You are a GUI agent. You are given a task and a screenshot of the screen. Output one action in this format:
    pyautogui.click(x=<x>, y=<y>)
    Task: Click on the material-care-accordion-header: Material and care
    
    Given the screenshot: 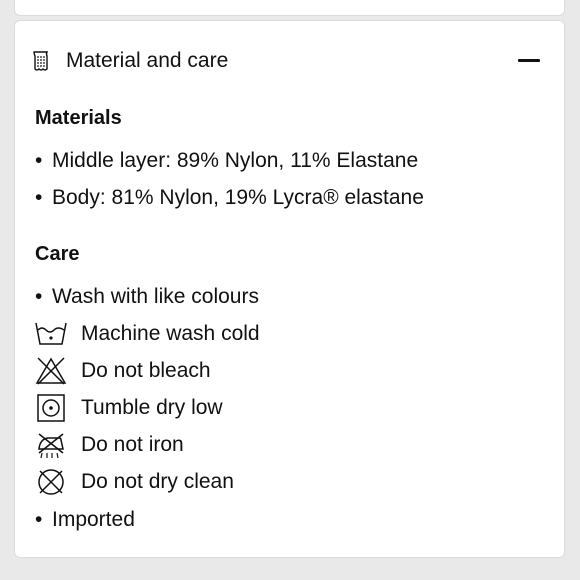 What is the action you would take?
    pyautogui.click(x=289, y=61)
    